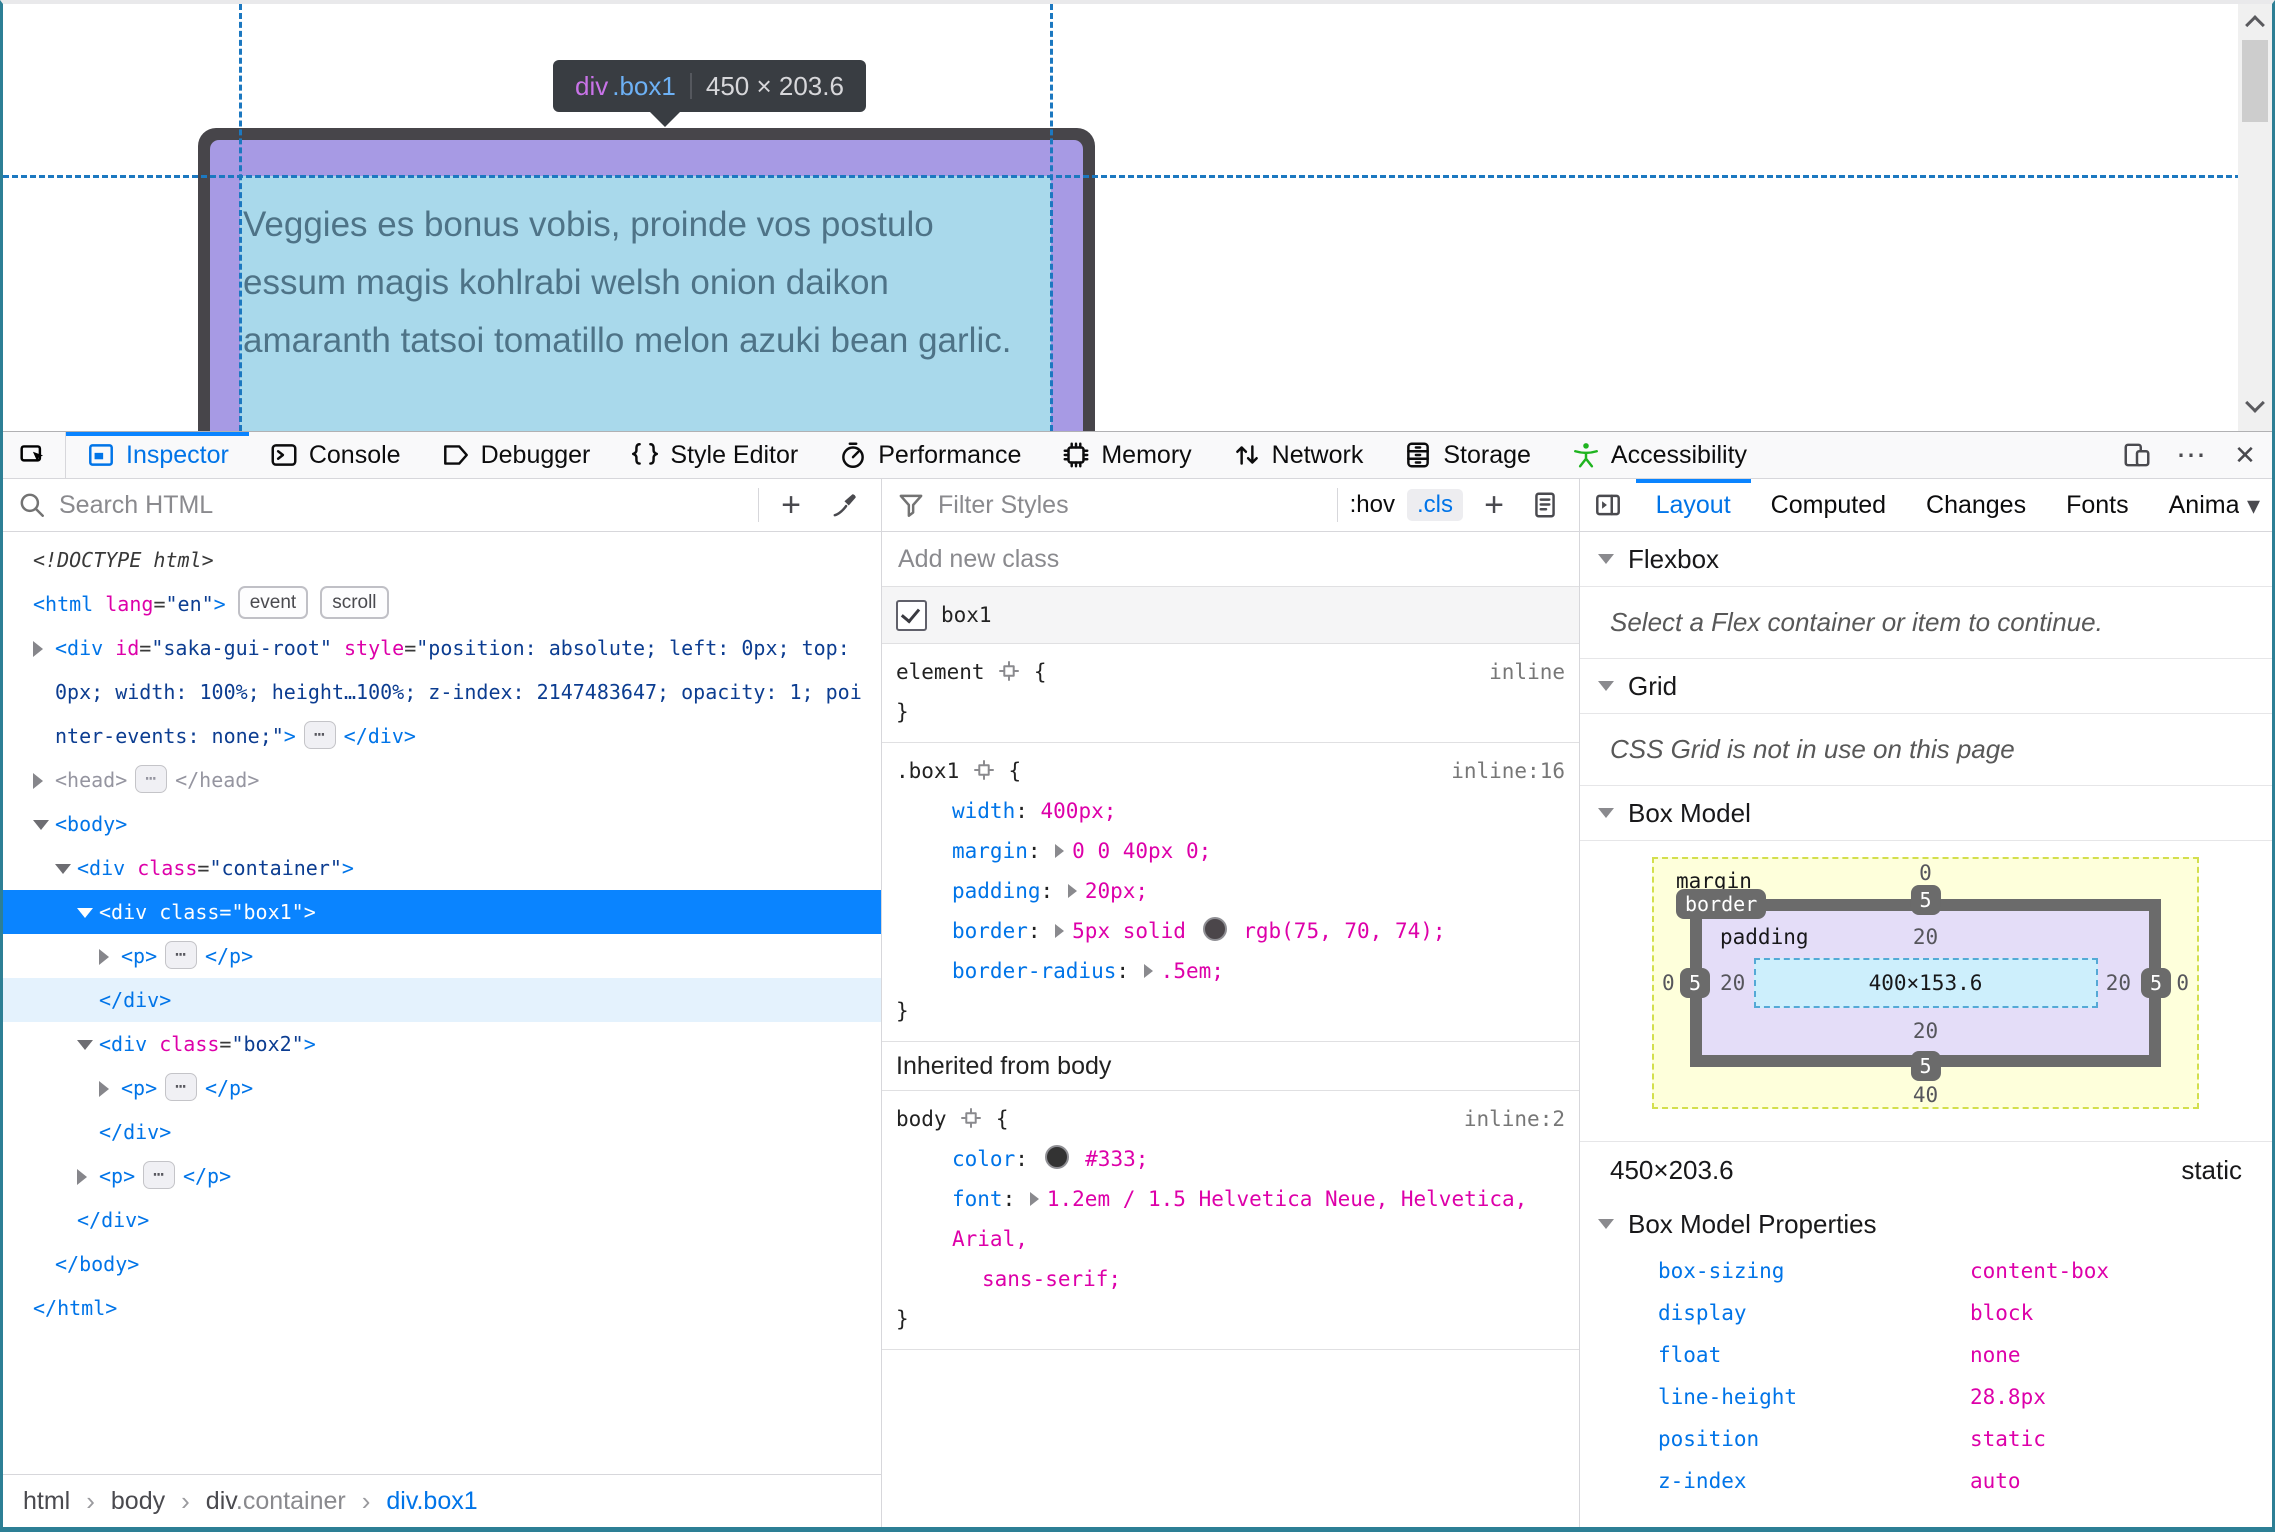 Image resolution: width=2275 pixels, height=1532 pixels. What do you see at coordinates (845, 505) in the screenshot?
I see `eyedropper-button` at bounding box center [845, 505].